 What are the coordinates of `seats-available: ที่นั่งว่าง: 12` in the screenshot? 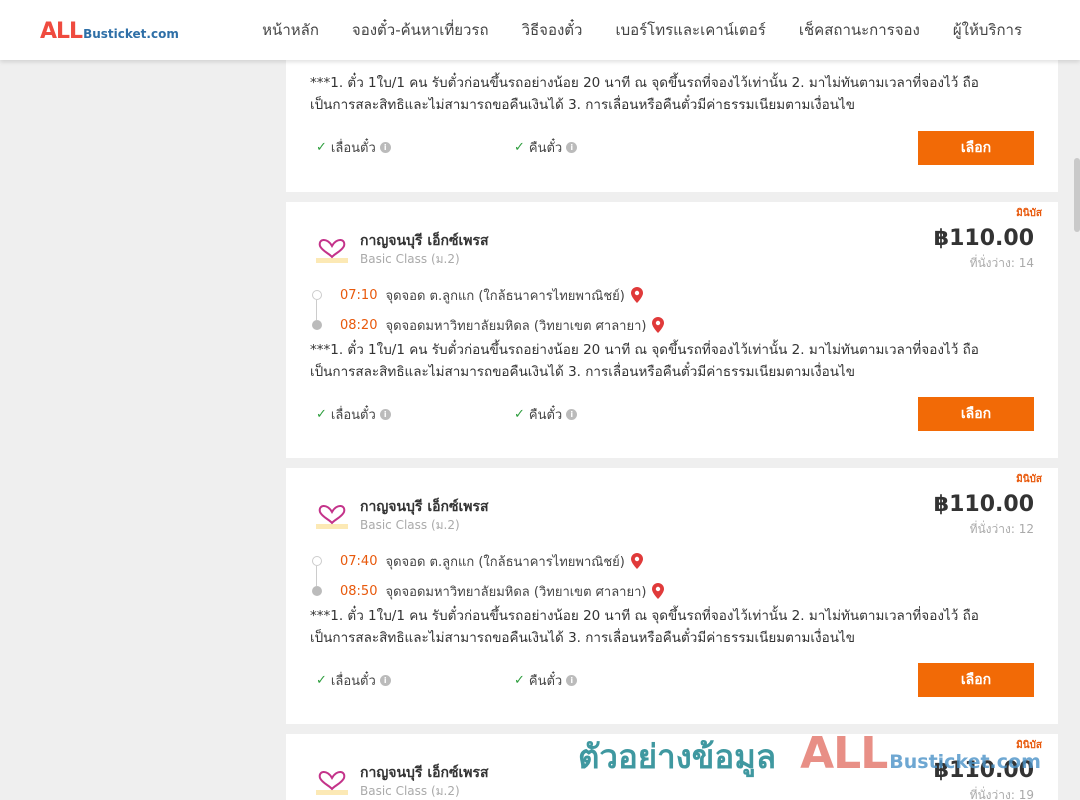 It's located at (1001, 529).